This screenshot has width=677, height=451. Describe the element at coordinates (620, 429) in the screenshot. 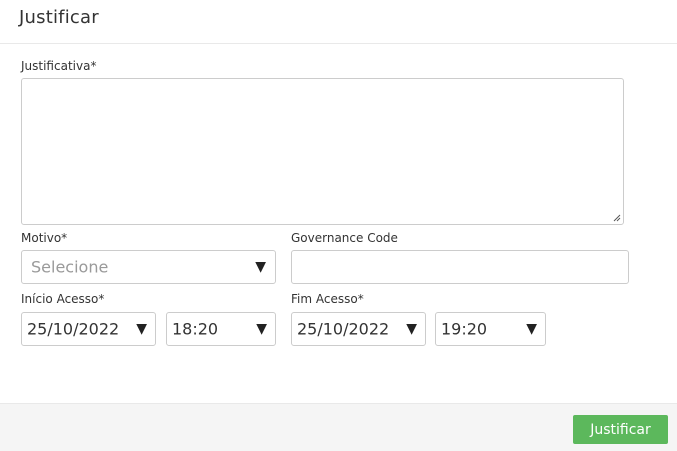

I see `justificar-button: Justificar` at that location.